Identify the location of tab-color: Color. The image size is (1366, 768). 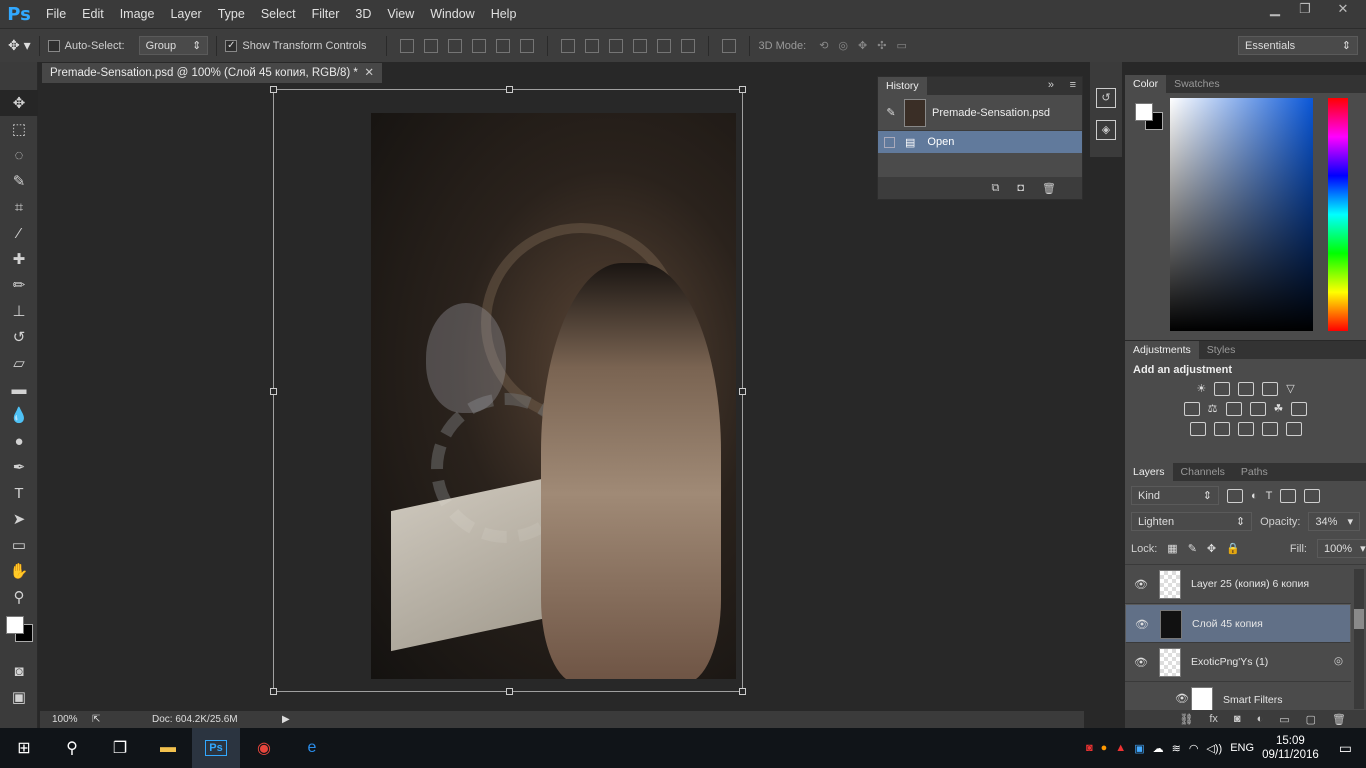
(1146, 84).